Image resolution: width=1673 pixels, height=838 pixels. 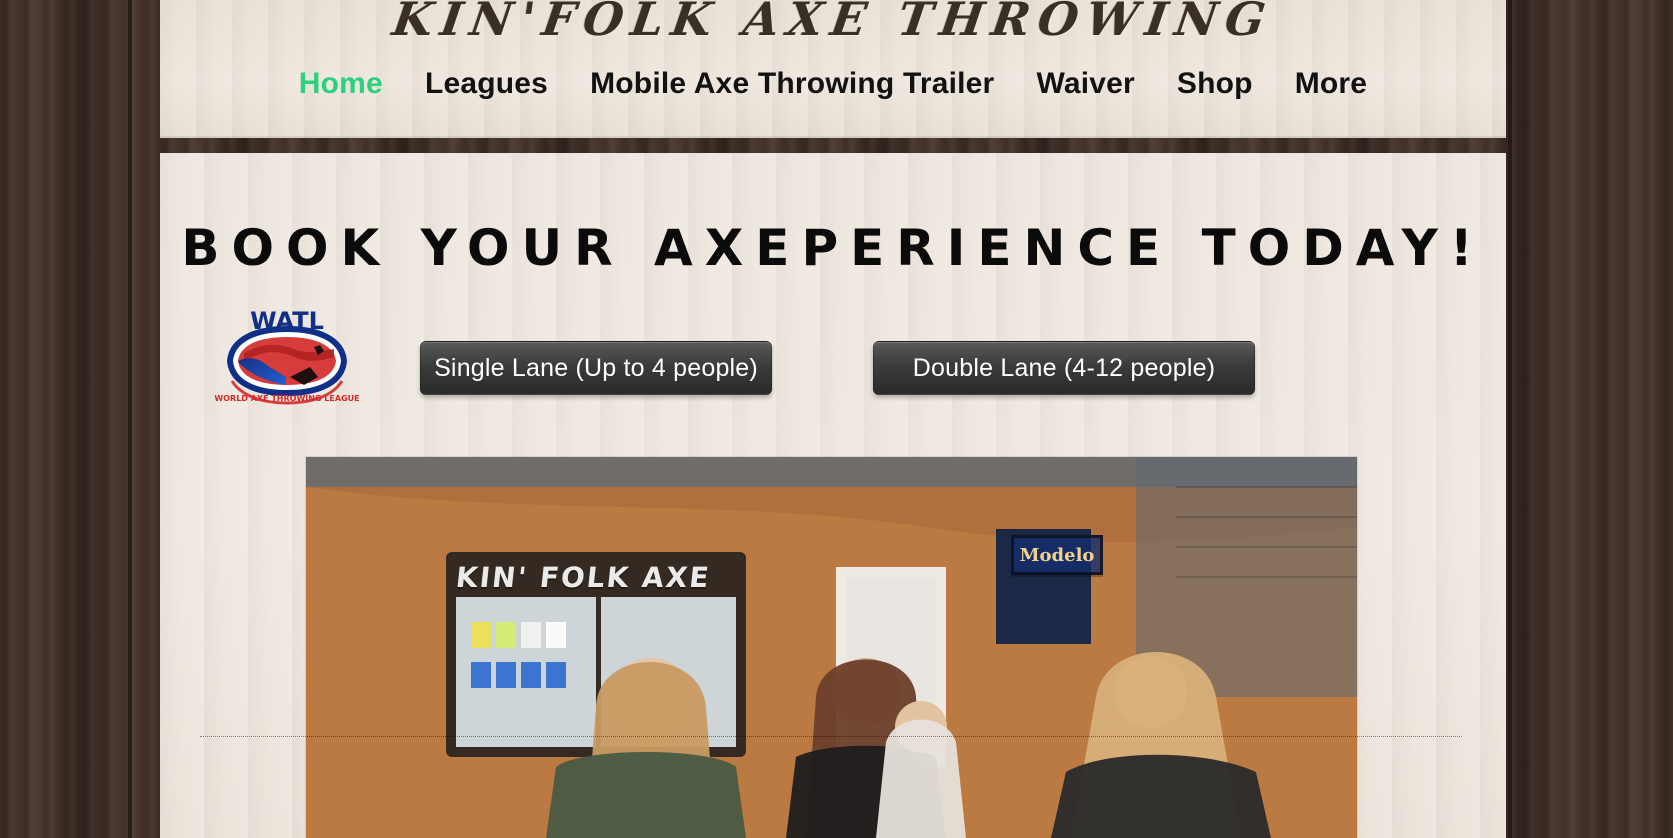 What do you see at coordinates (833, 248) in the screenshot?
I see `page-headline: BOOK YOUR AXEPERIENCE TODAY!` at bounding box center [833, 248].